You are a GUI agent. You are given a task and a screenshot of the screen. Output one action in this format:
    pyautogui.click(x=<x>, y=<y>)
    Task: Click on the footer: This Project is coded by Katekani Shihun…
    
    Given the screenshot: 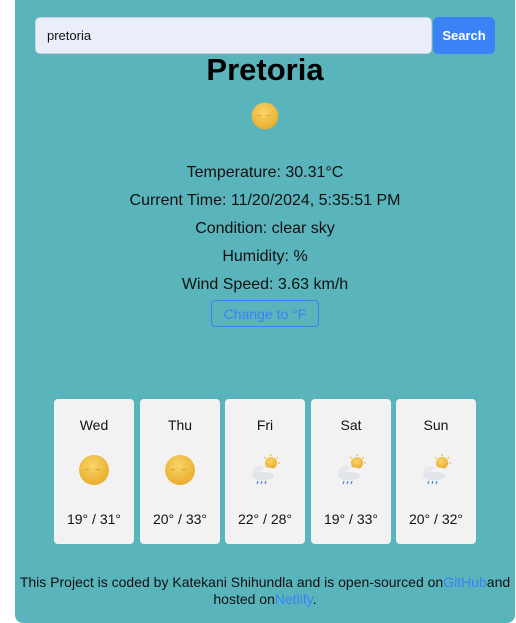 What is the action you would take?
    pyautogui.click(x=265, y=591)
    